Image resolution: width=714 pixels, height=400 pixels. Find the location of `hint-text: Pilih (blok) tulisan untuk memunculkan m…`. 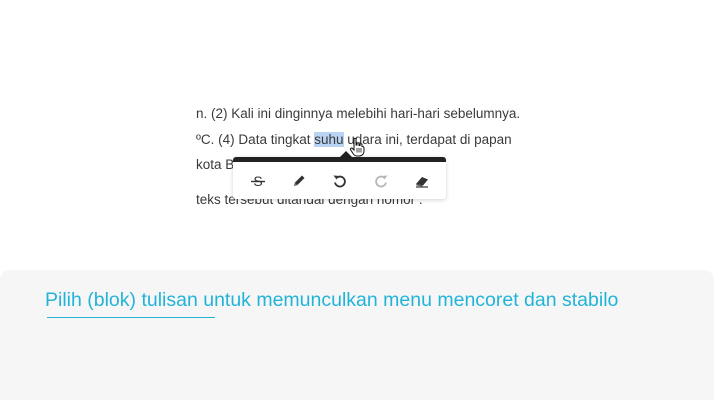

hint-text: Pilih (blok) tulisan untuk memunculkan m… is located at coordinates (332, 300).